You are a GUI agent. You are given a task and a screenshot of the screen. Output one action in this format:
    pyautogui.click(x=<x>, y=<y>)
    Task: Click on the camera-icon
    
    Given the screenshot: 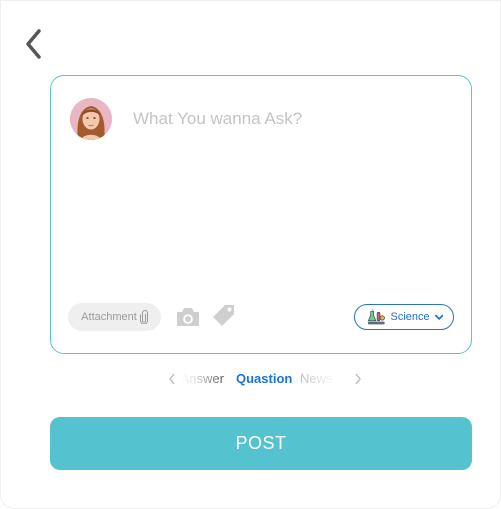 What is the action you would take?
    pyautogui.click(x=188, y=317)
    